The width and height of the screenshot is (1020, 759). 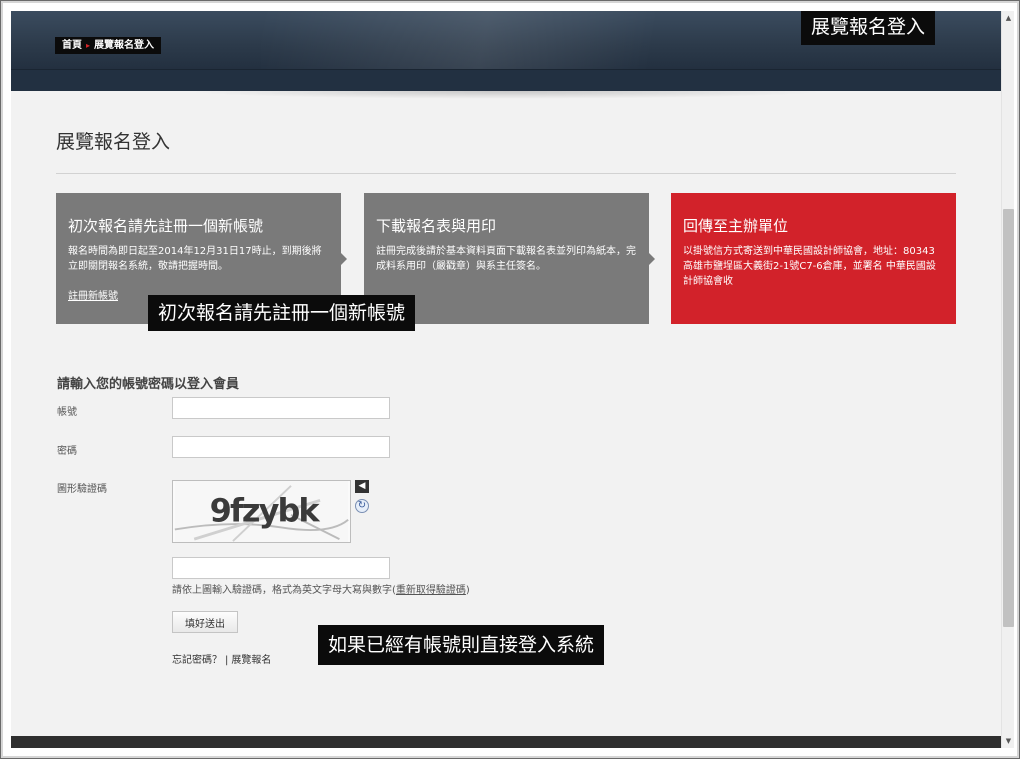 What do you see at coordinates (124, 45) in the screenshot?
I see `breadcrumb-current: 展覽報名登入` at bounding box center [124, 45].